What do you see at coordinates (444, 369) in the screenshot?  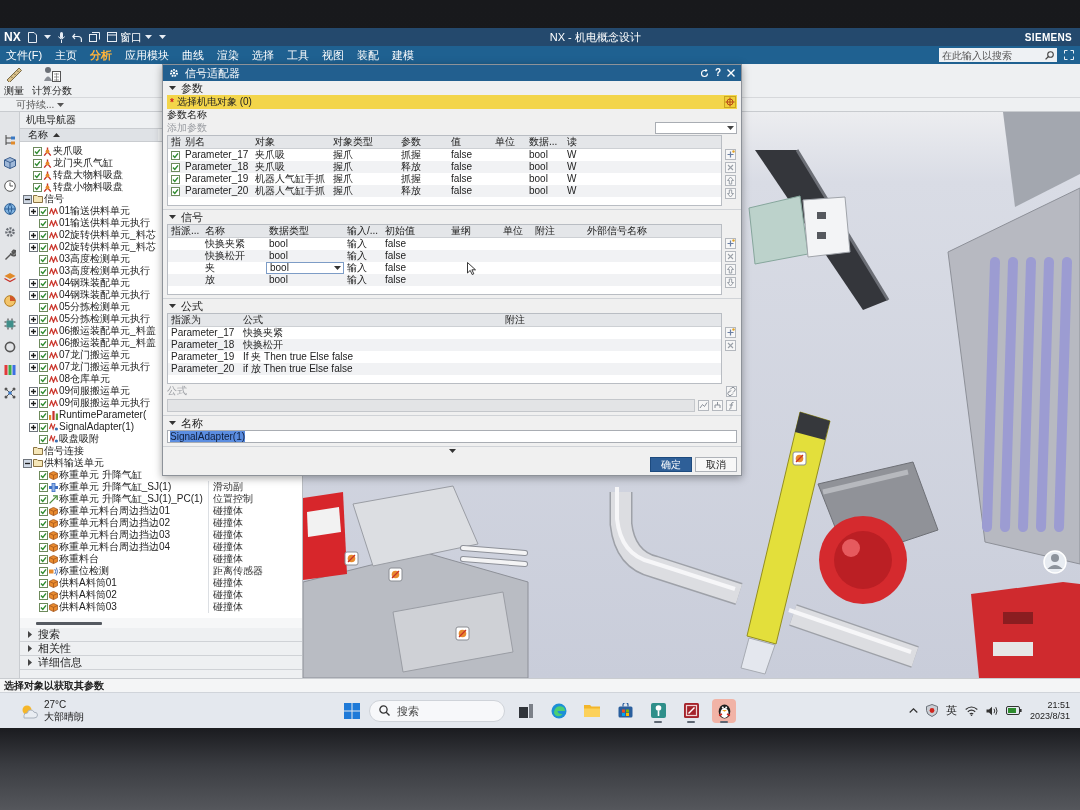 I see `table-row: Parameter_20 if 放 Then true Else false` at bounding box center [444, 369].